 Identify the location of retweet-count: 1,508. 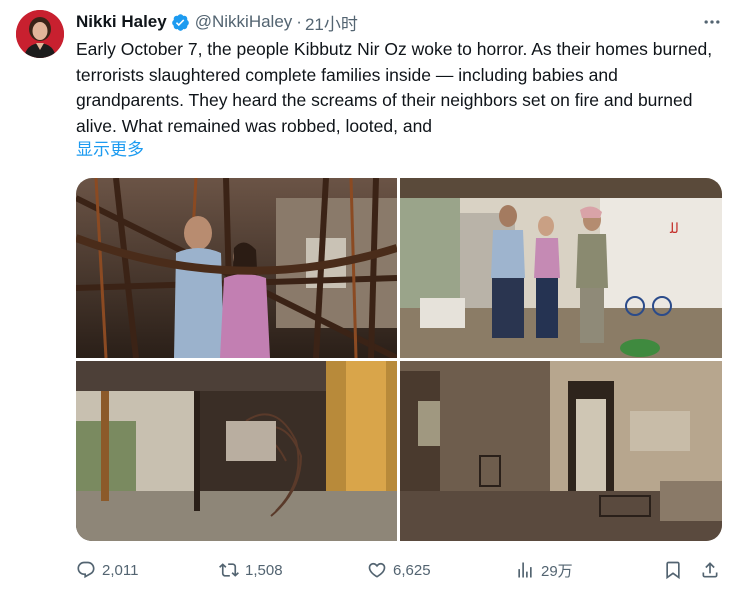
(264, 570).